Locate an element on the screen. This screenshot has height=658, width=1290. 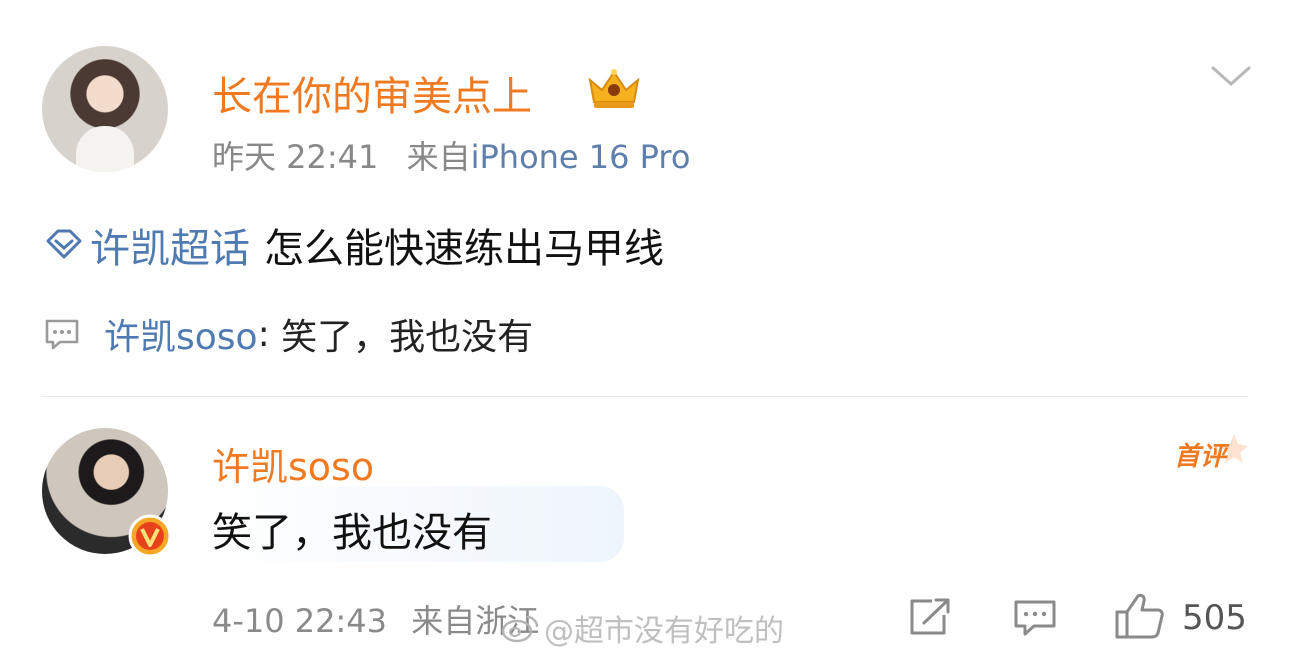
reply-icon is located at coordinates (1035, 618).